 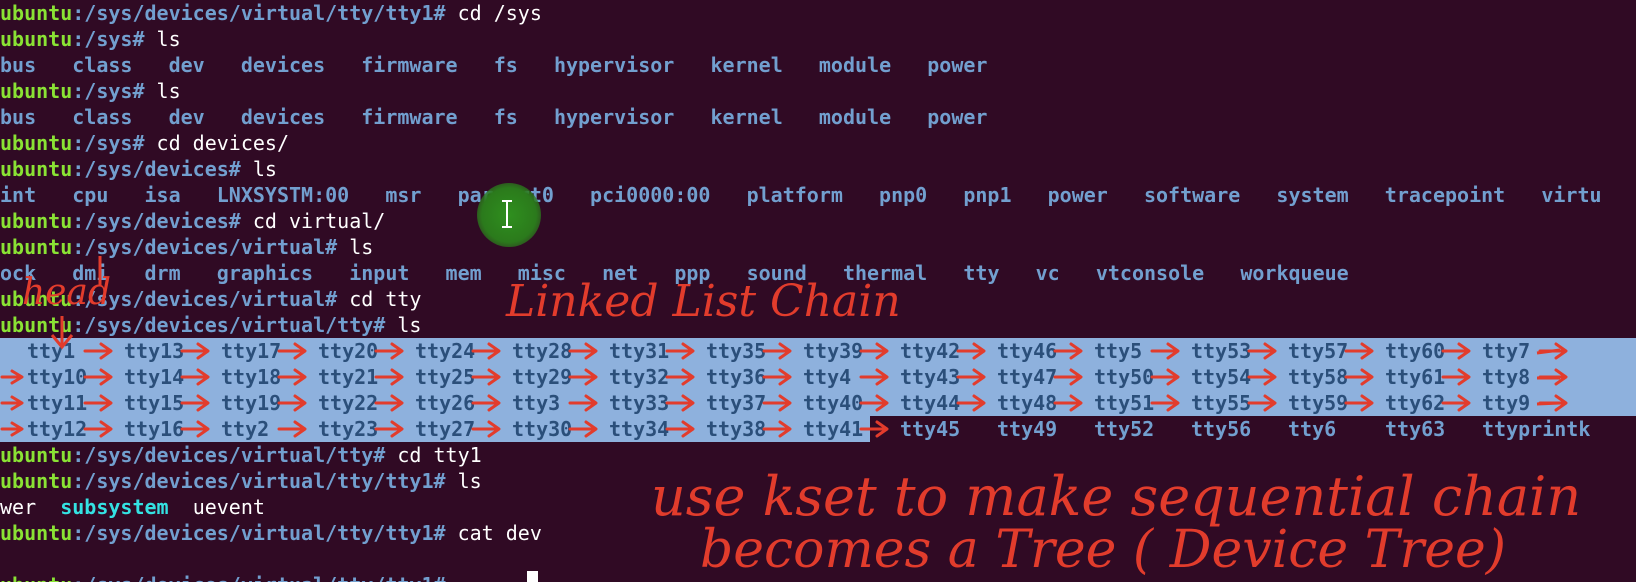 What do you see at coordinates (930, 377) in the screenshot?
I see `tty-device-entry: tty43` at bounding box center [930, 377].